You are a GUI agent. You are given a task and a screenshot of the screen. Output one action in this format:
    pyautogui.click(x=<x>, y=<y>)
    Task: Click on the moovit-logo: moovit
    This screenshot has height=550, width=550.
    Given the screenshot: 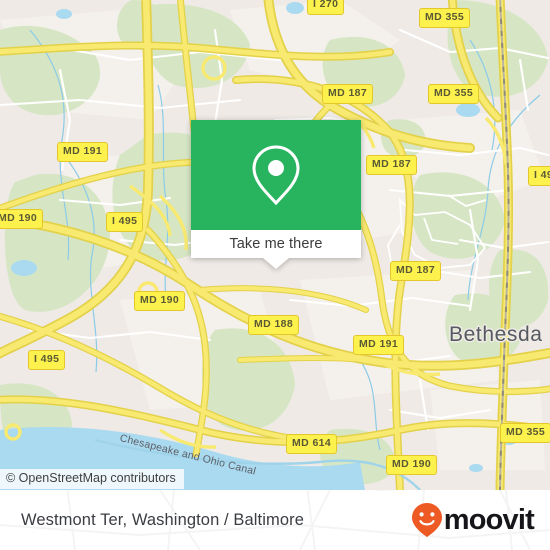 What is the action you would take?
    pyautogui.click(x=473, y=520)
    